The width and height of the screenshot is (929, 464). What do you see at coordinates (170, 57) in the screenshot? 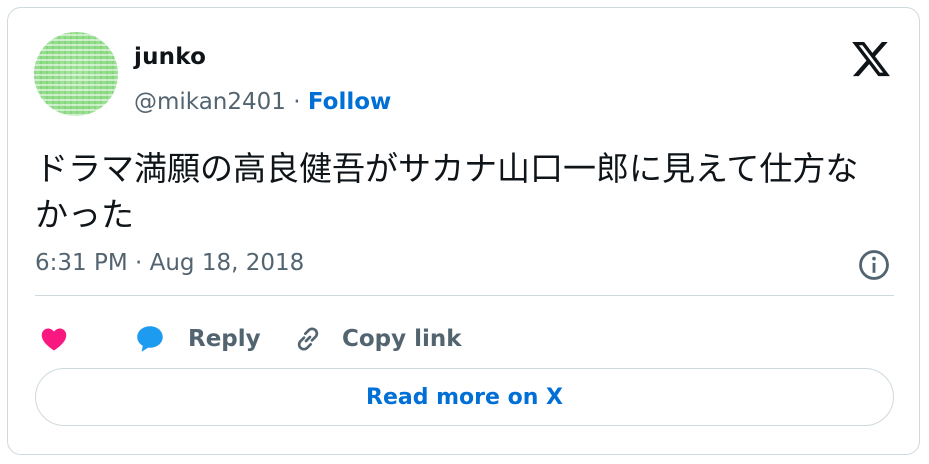
I see `display-name: junko` at bounding box center [170, 57].